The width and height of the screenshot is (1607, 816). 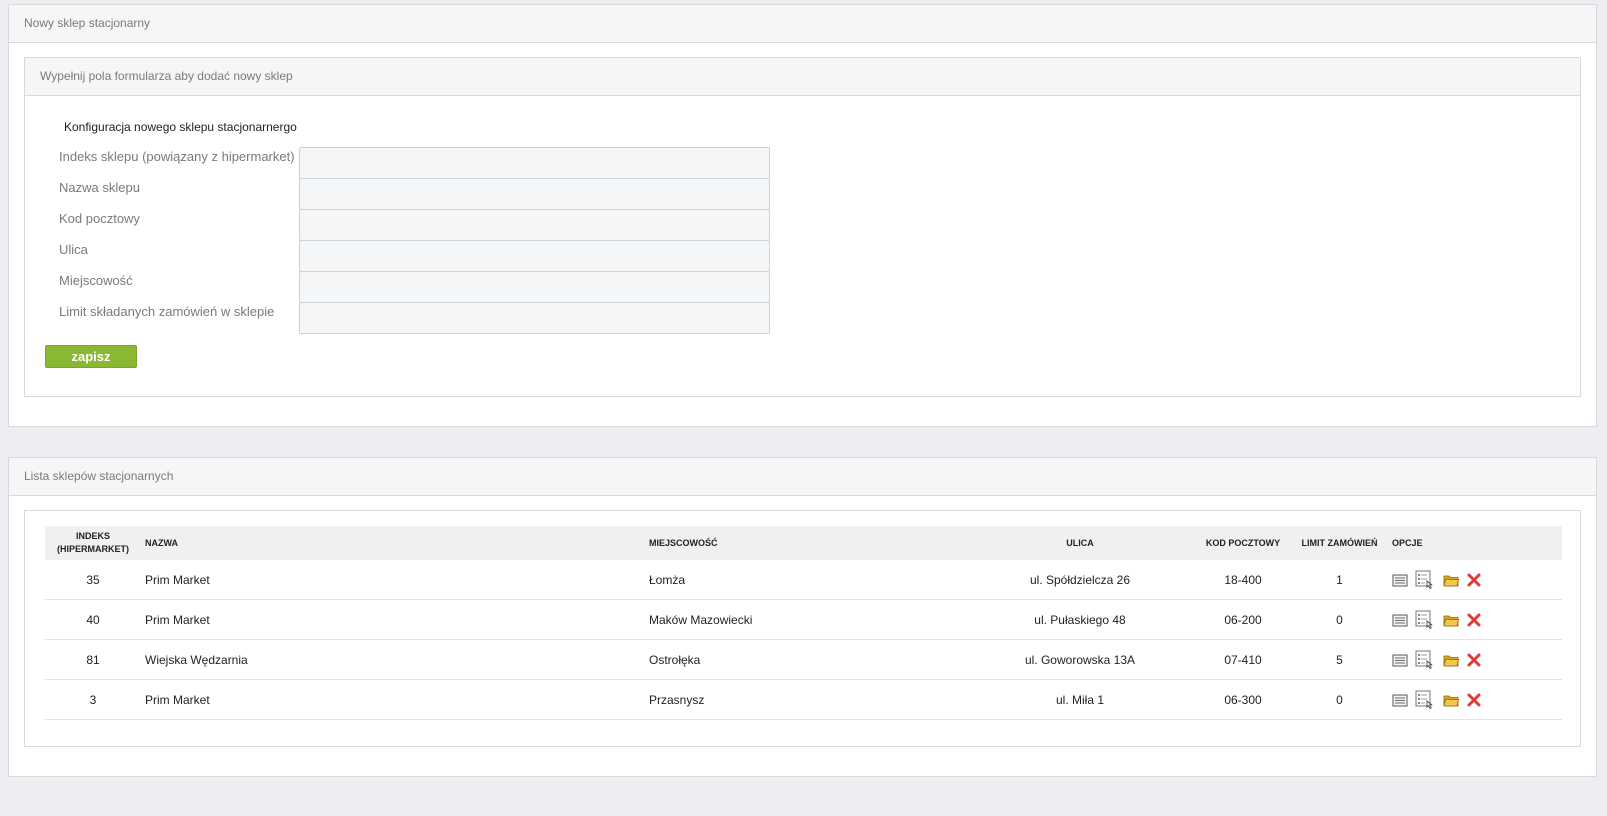 I want to click on header-index-line2: (HIPERMARKET), so click(x=93, y=549).